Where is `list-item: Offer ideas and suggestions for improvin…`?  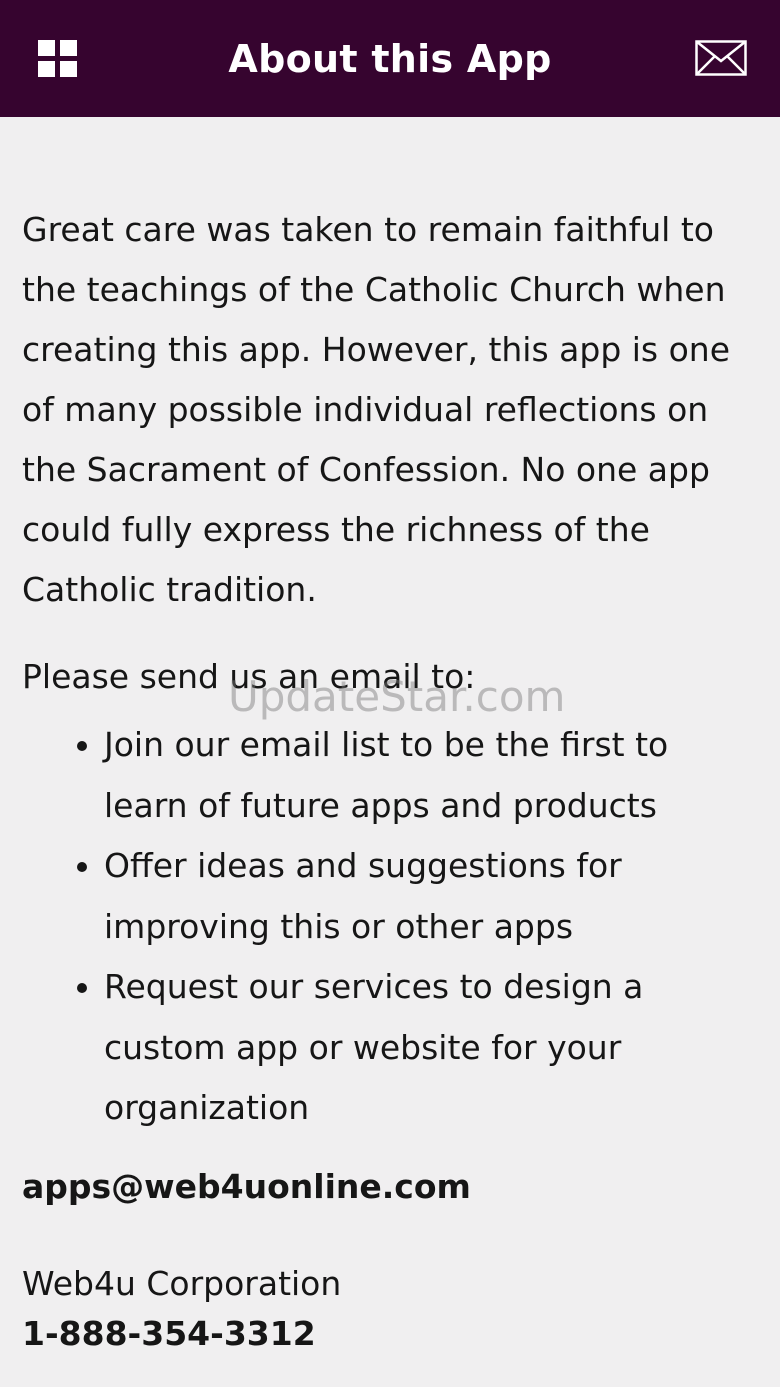
list-item: Offer ideas and suggestions for improvin… is located at coordinates (433, 896).